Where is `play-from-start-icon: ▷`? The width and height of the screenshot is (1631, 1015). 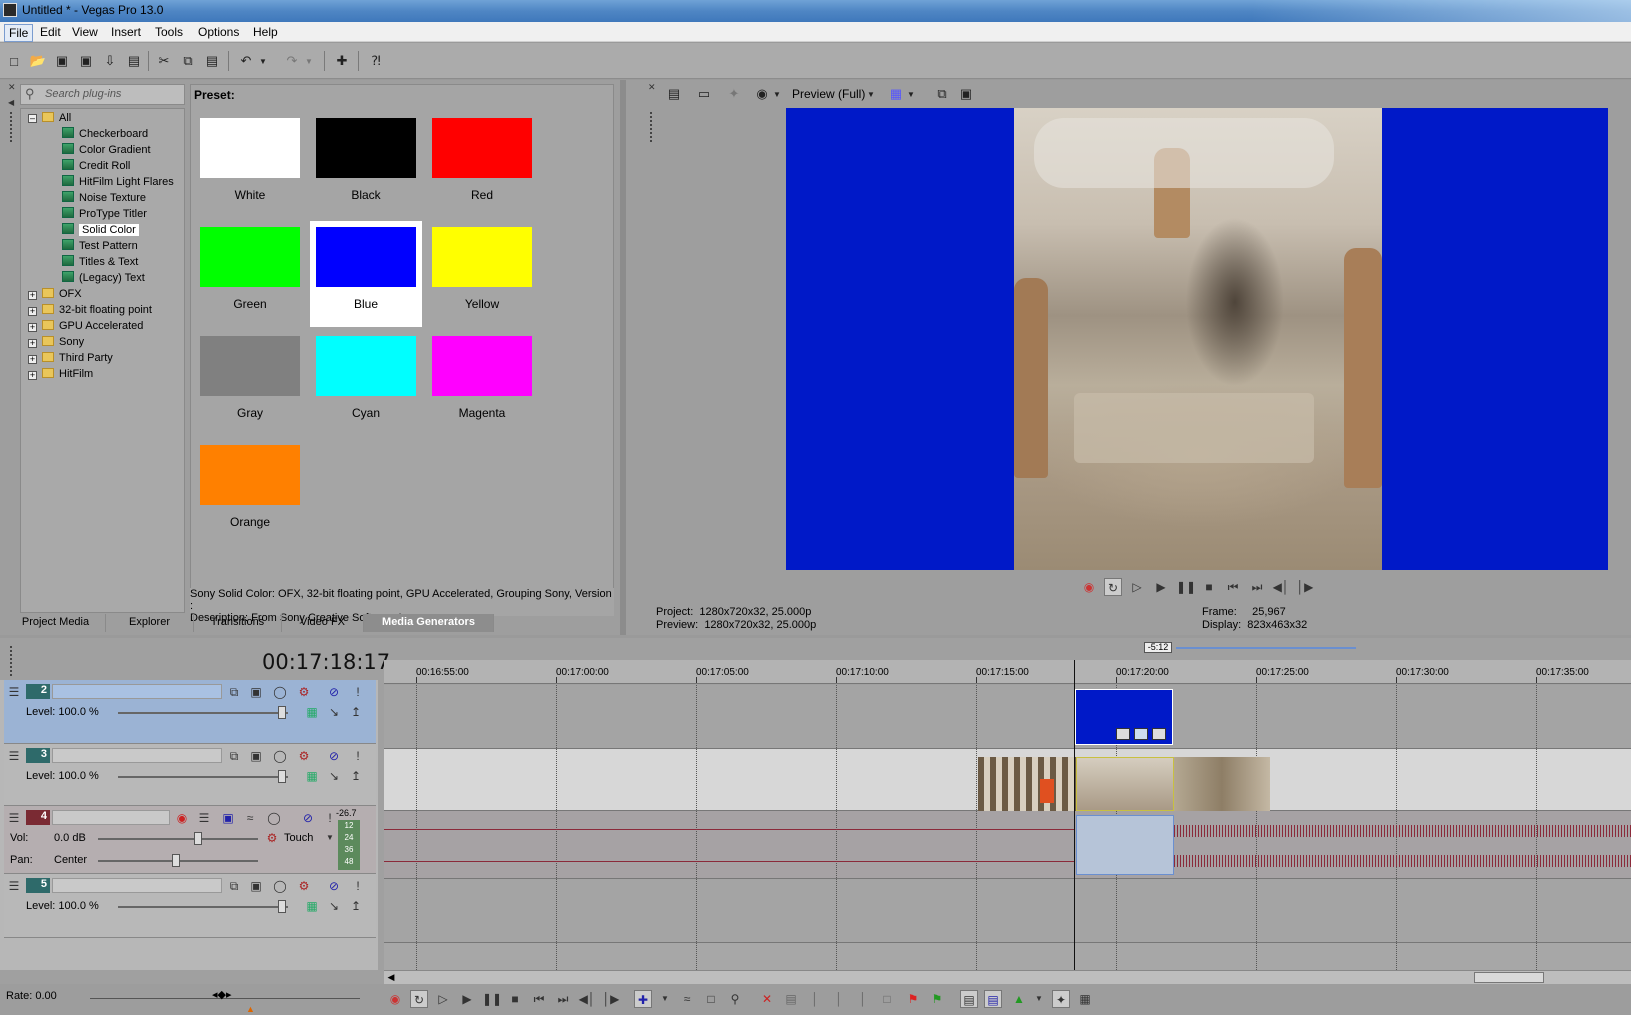 play-from-start-icon: ▷ is located at coordinates (443, 999).